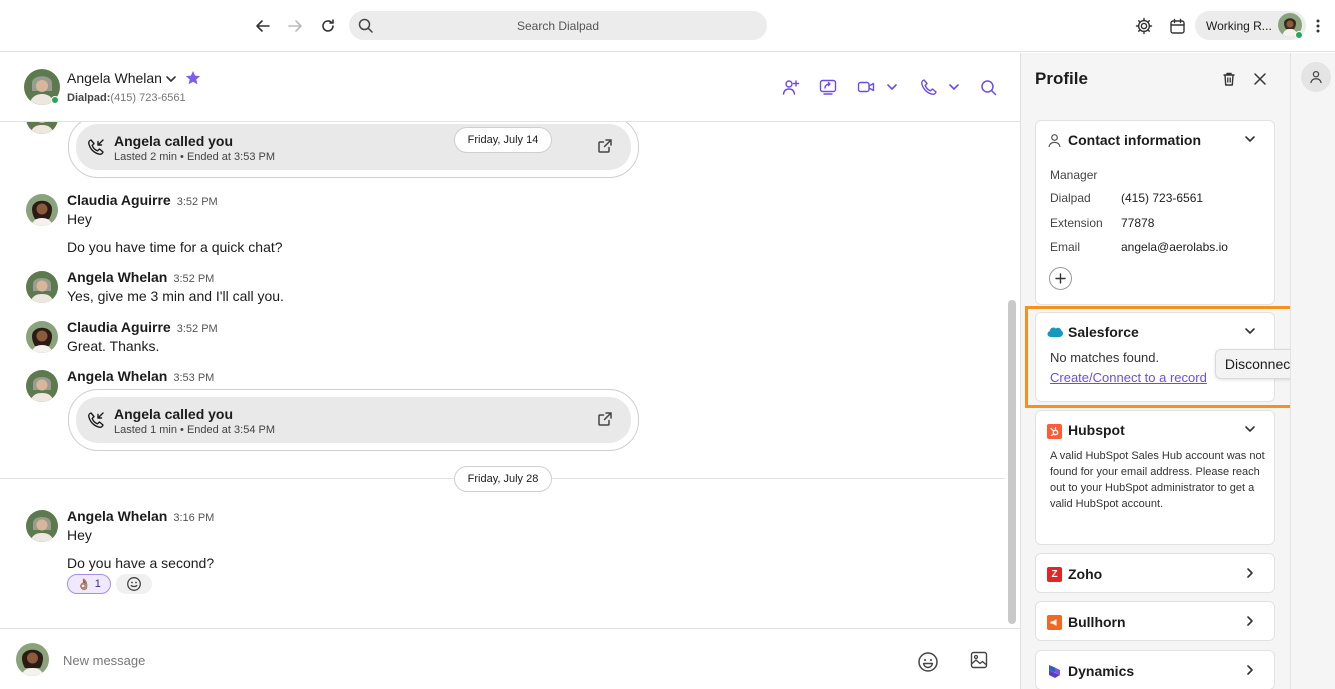 The width and height of the screenshot is (1335, 689). What do you see at coordinates (141, 563) in the screenshot?
I see `message-text: Do you have a second?` at bounding box center [141, 563].